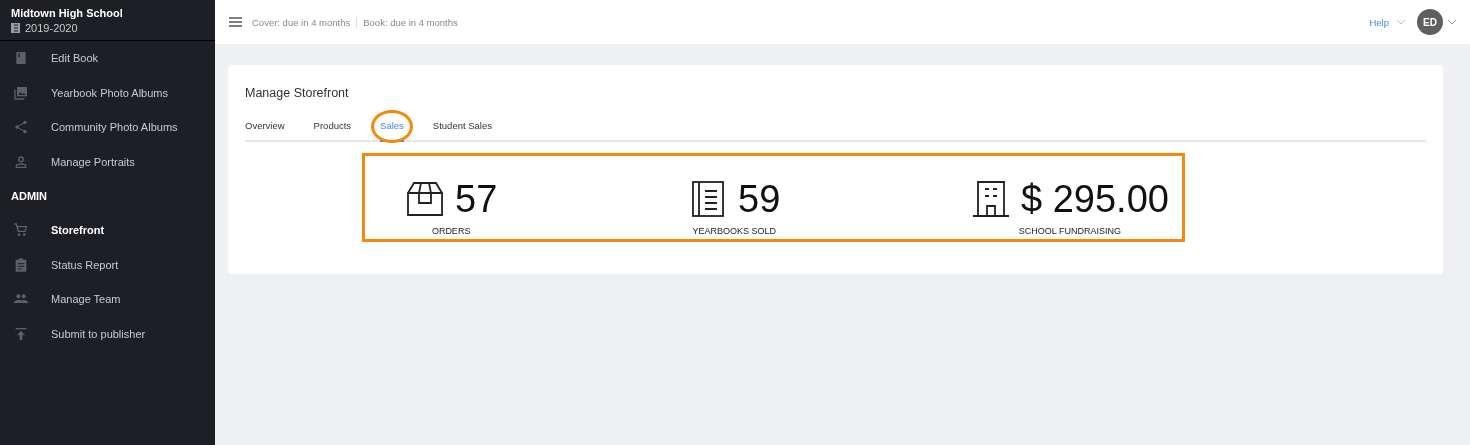 The width and height of the screenshot is (1470, 445). Describe the element at coordinates (1070, 231) in the screenshot. I see `stat-label: SCHOOL FUNDRAISING` at that location.